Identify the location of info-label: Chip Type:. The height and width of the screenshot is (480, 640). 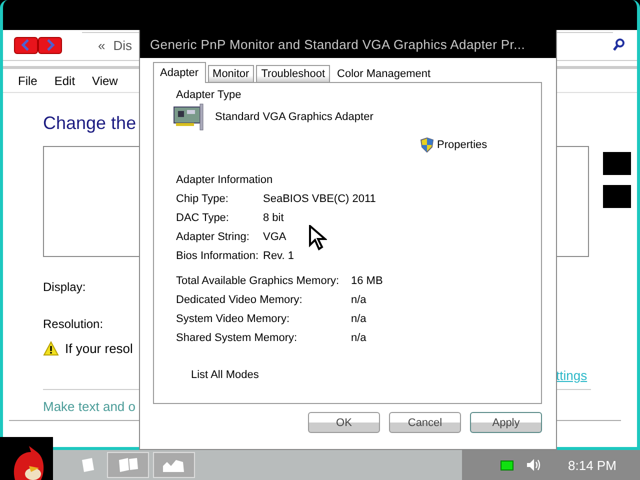
(203, 199).